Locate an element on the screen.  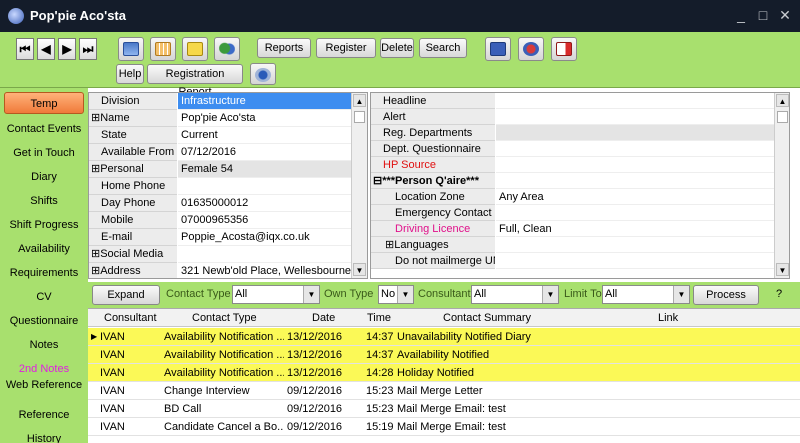
previous-record-button: ◀ is located at coordinates (46, 49).